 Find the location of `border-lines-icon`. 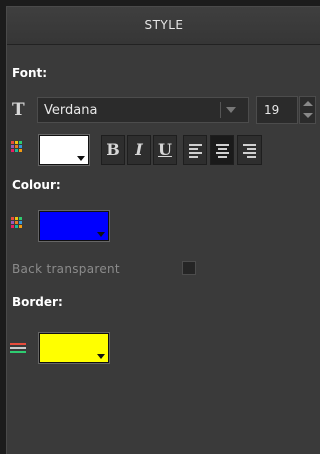

border-lines-icon is located at coordinates (18, 348).